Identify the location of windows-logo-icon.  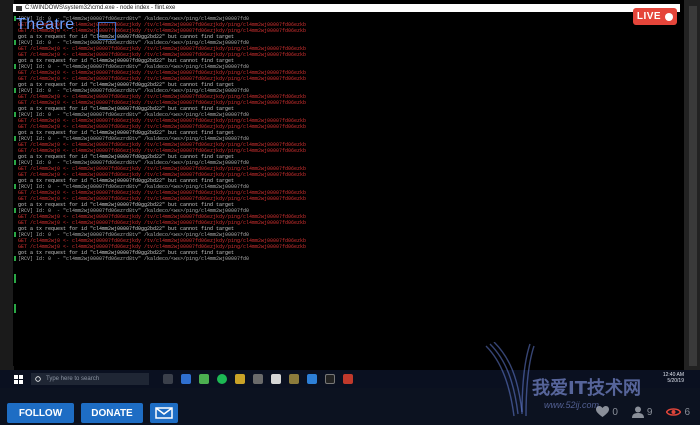
(18, 379).